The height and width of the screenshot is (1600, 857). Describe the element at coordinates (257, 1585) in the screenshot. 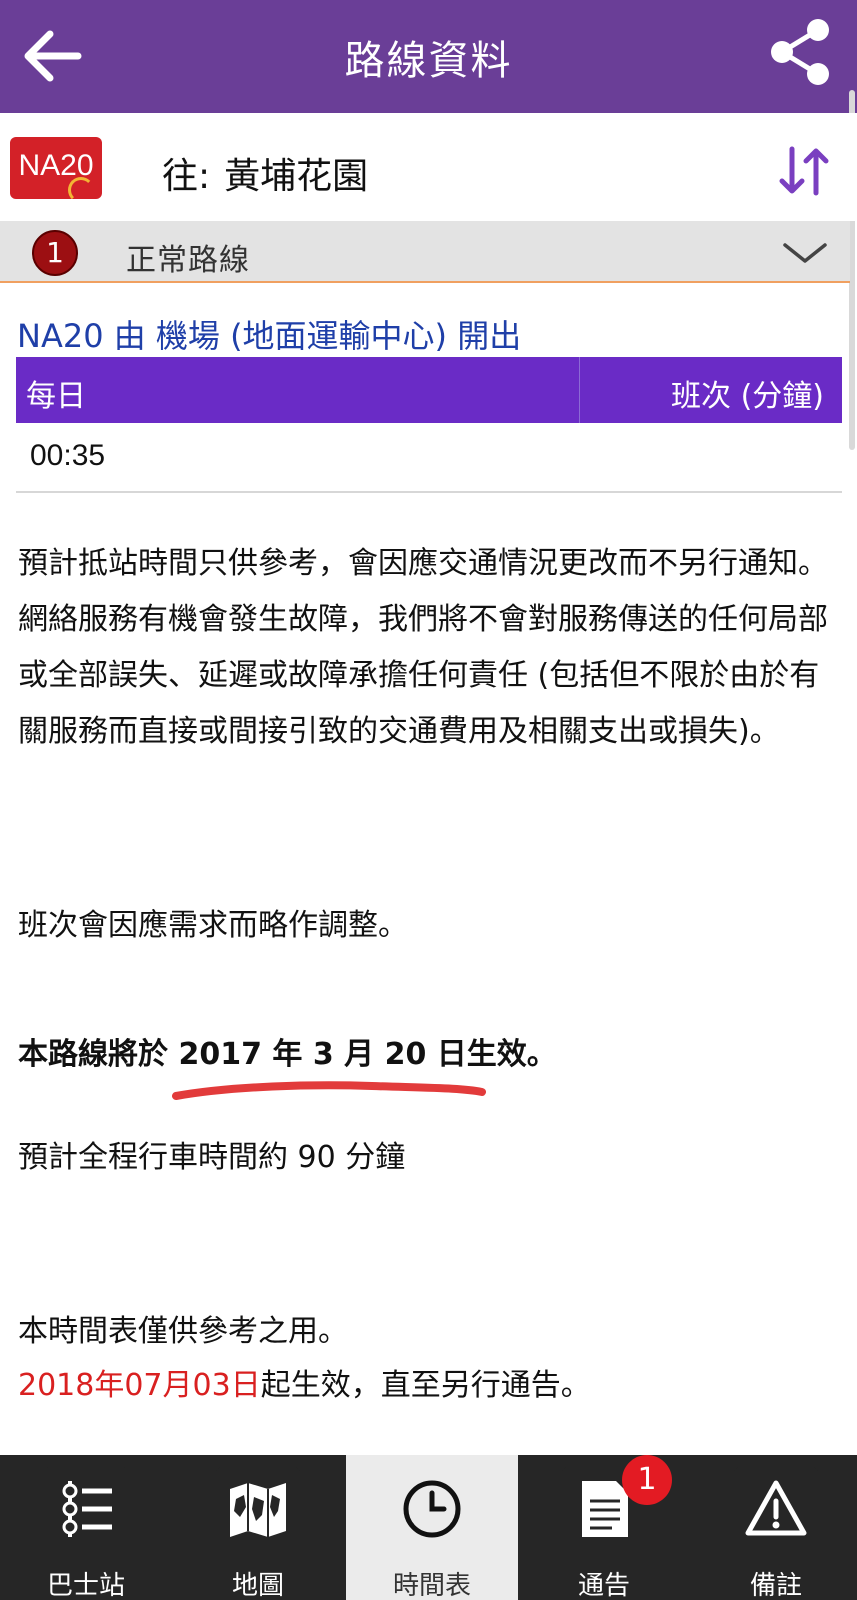

I see `tab-label: 地圖` at that location.